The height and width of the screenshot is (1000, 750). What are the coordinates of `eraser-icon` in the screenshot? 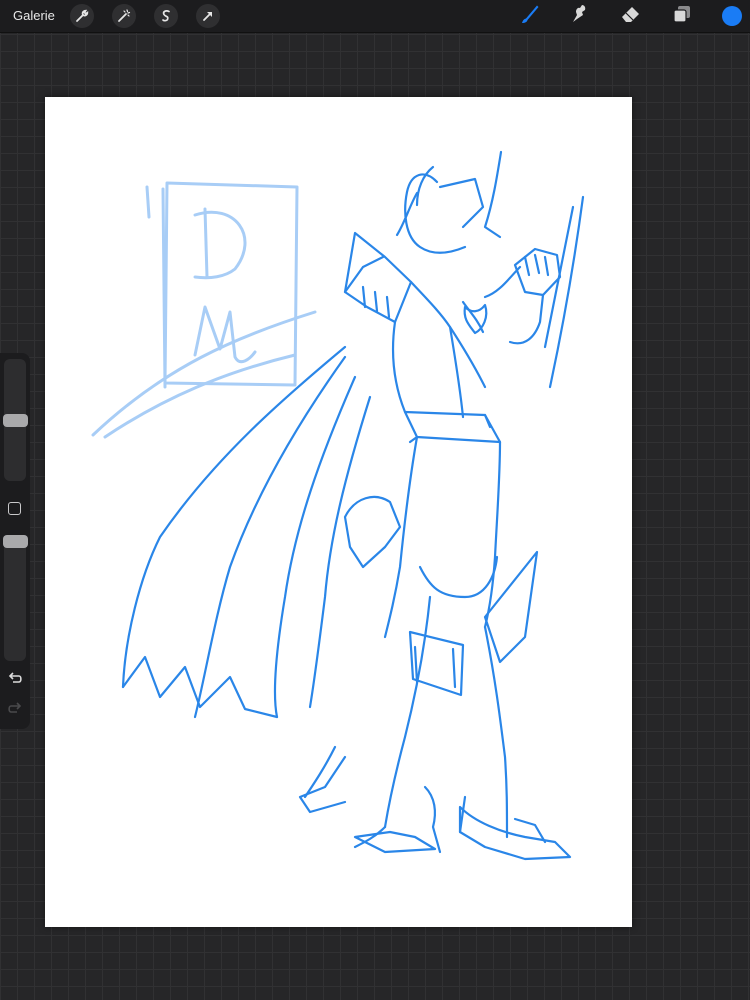 It's located at (631, 16).